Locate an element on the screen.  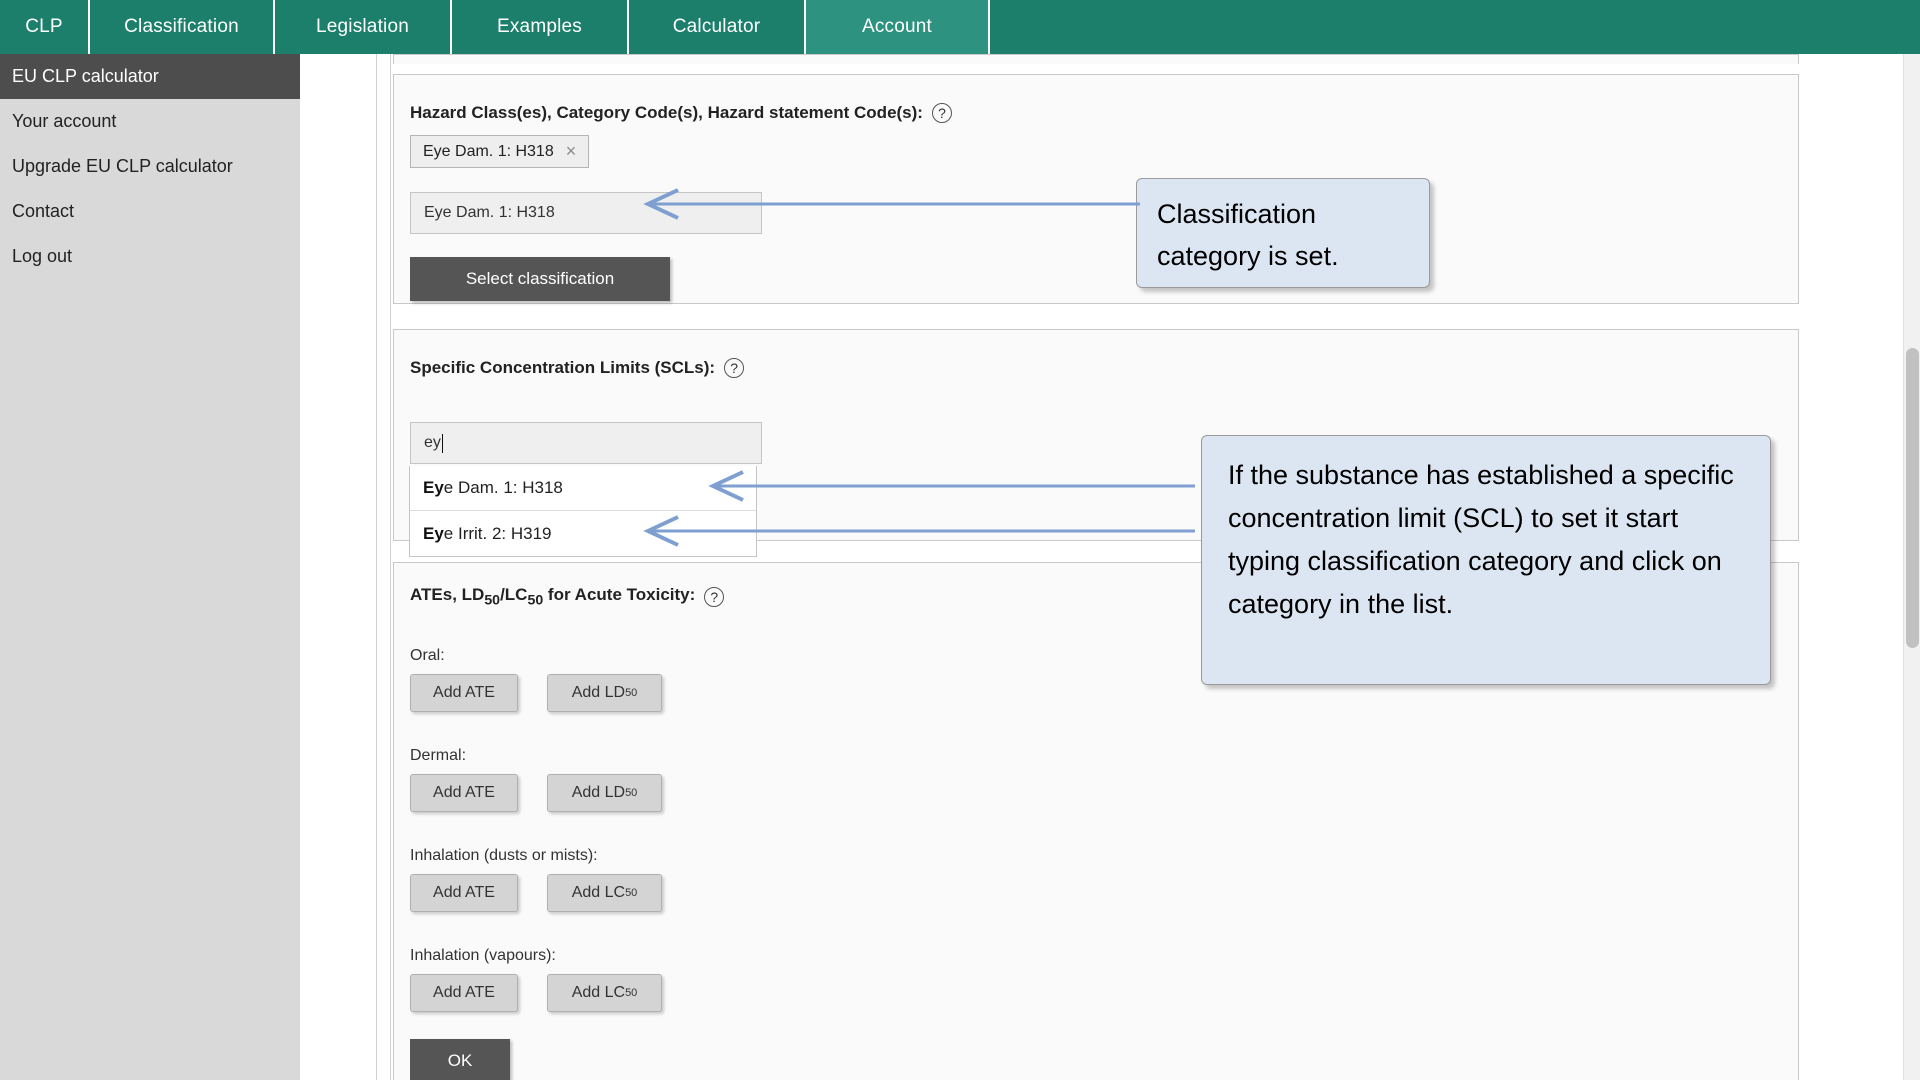
route-label-oral: Oral: is located at coordinates (427, 655).